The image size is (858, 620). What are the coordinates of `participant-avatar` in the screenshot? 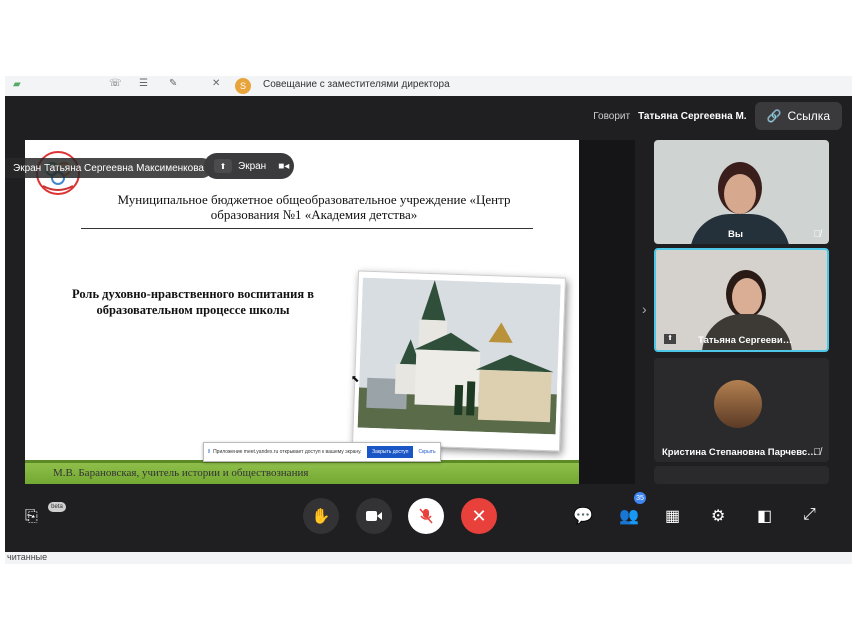 It's located at (738, 404).